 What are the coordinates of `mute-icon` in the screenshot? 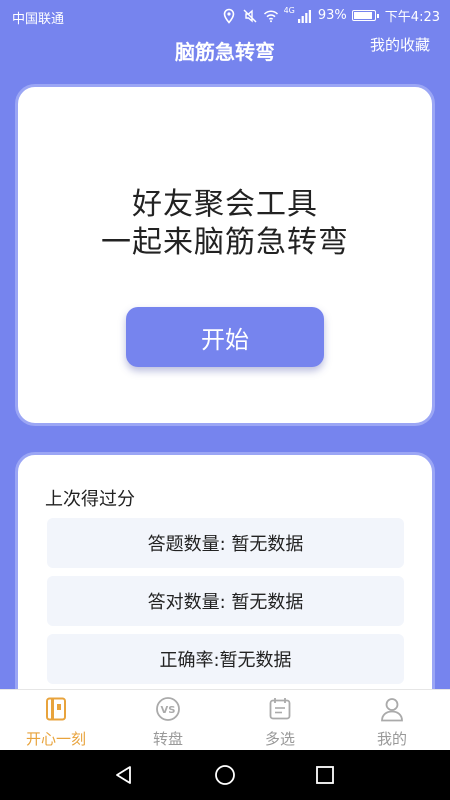 It's located at (250, 15).